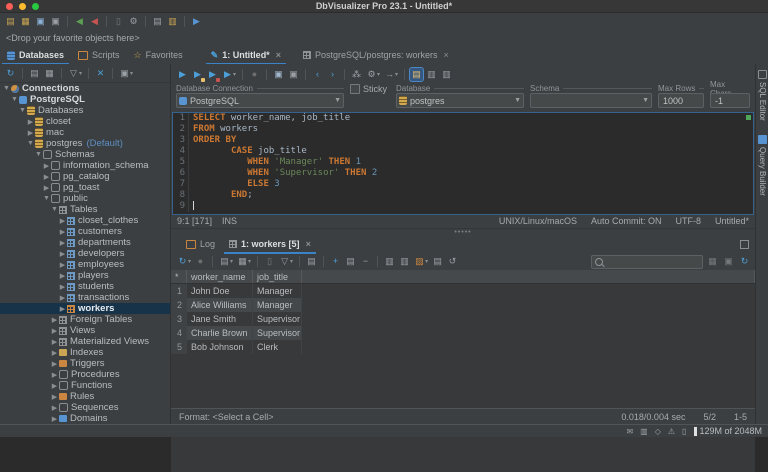 Image resolution: width=768 pixels, height=472 pixels. Describe the element at coordinates (220, 291) in the screenshot. I see `data-cell: John Doe` at that location.